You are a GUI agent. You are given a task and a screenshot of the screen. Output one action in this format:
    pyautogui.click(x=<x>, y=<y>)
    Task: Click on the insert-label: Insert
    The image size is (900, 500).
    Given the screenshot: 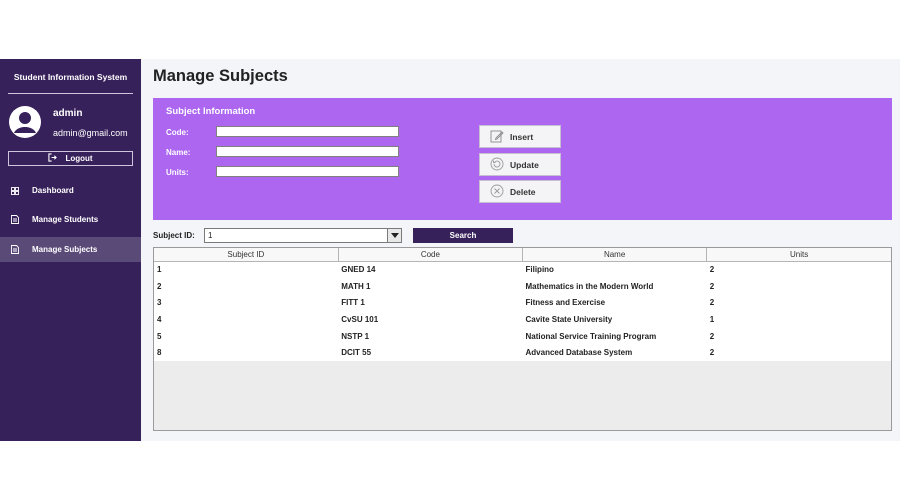 What is the action you would take?
    pyautogui.click(x=522, y=136)
    